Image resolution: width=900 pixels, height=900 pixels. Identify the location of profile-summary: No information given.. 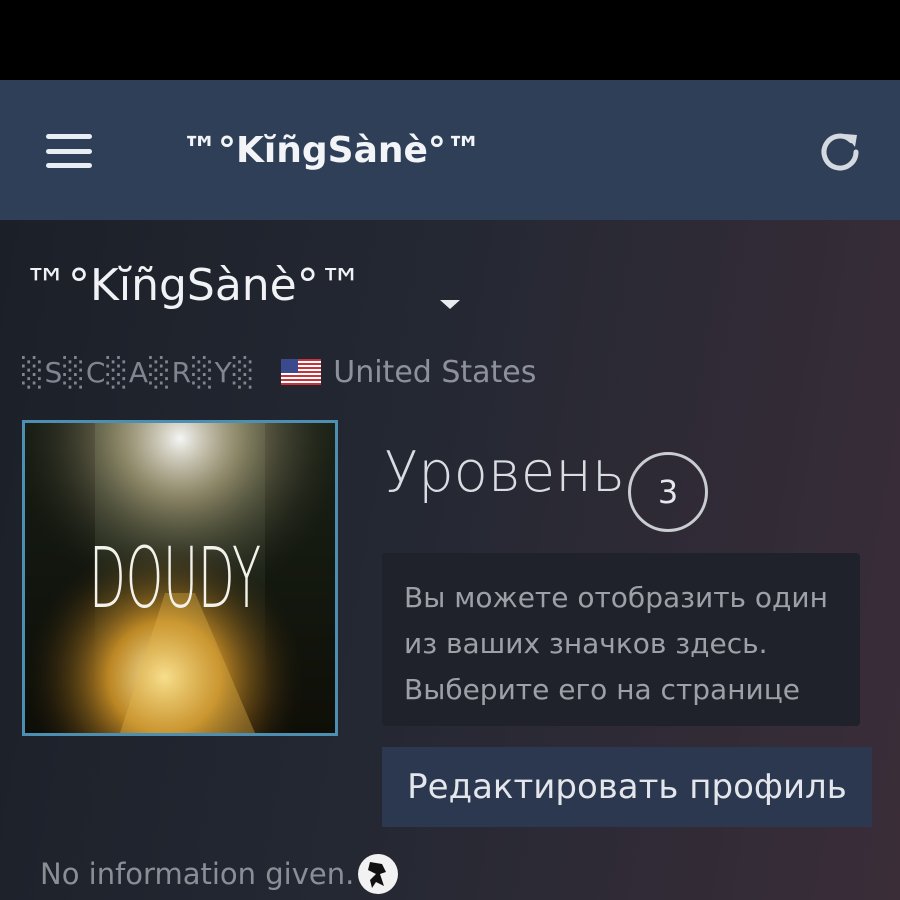
(220, 874).